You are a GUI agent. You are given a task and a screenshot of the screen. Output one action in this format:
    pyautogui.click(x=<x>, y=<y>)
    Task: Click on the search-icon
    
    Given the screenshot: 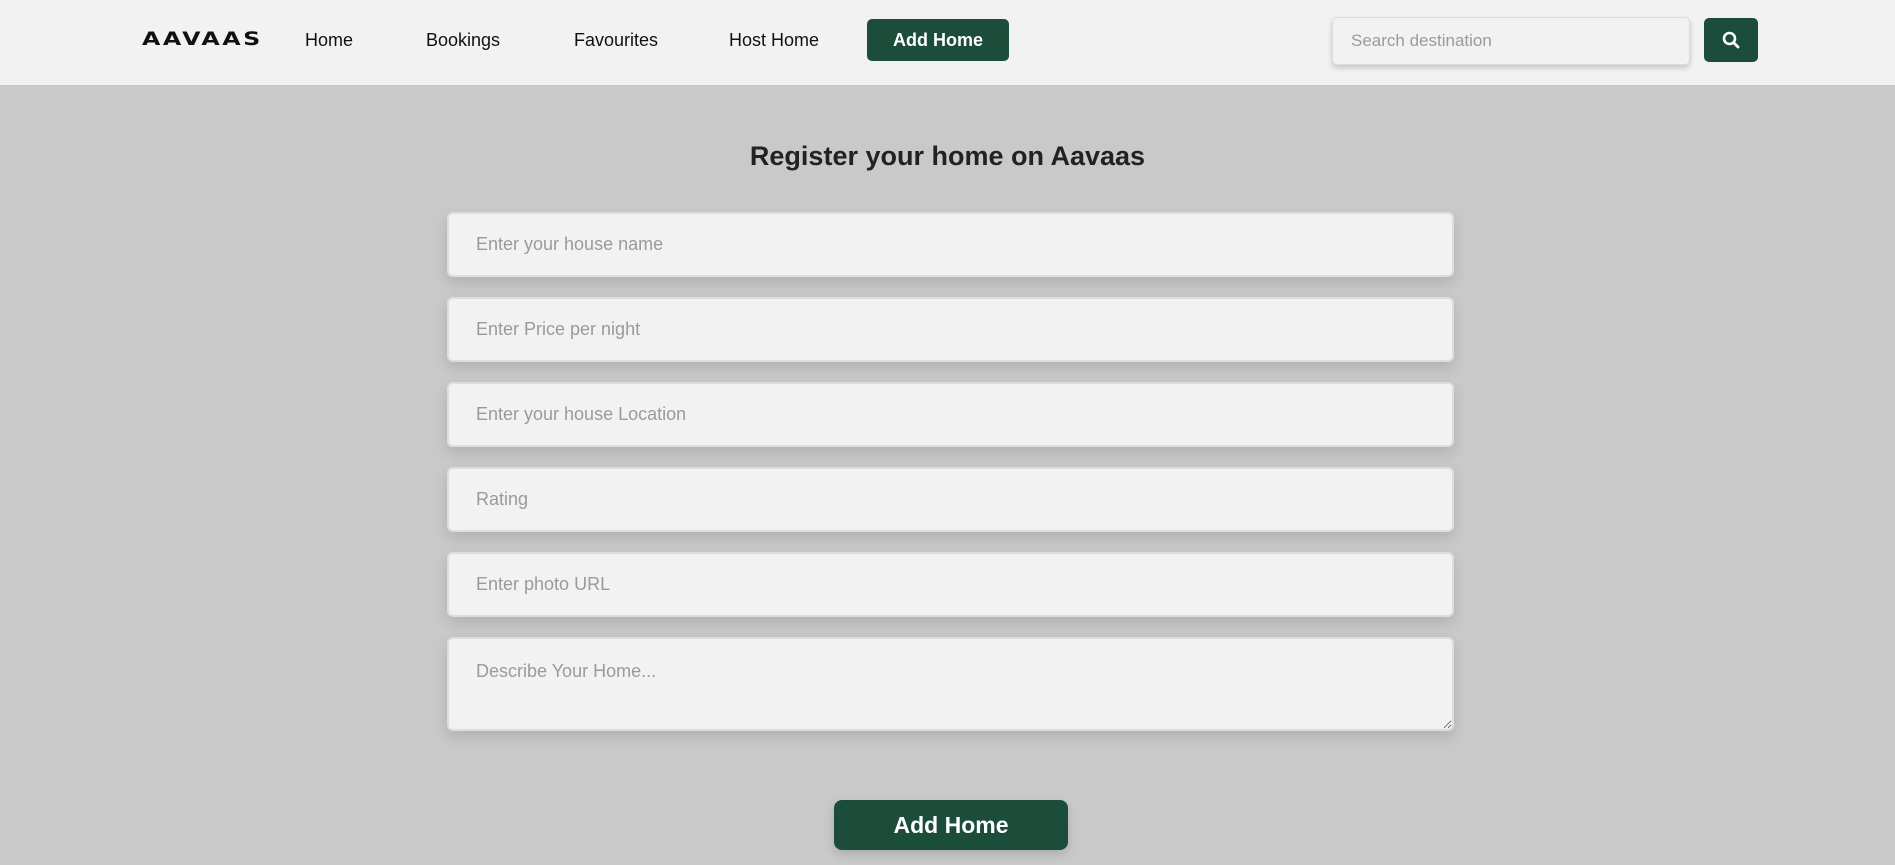 What is the action you would take?
    pyautogui.click(x=1731, y=40)
    